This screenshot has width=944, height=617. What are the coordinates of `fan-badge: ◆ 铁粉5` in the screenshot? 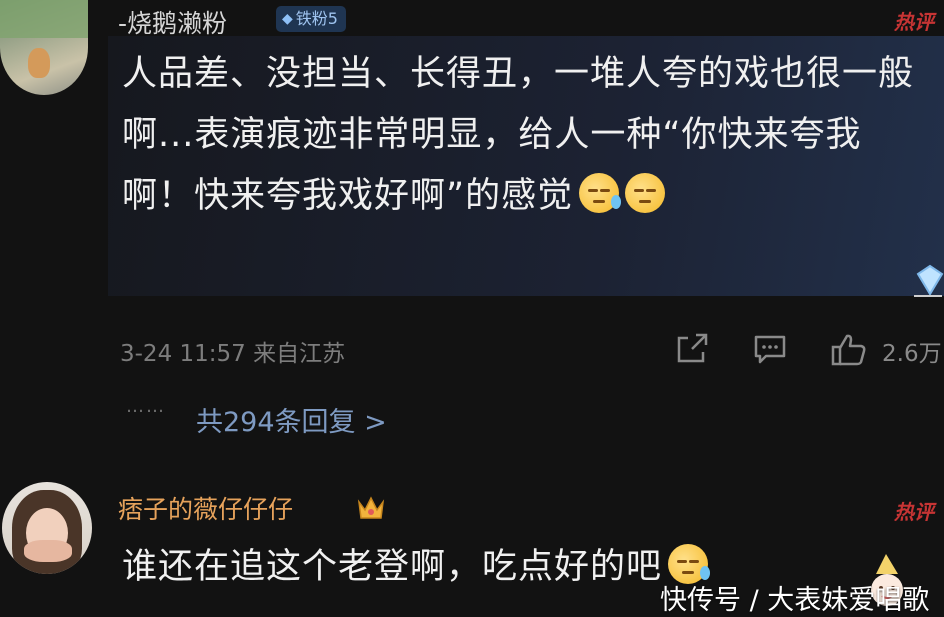 It's located at (311, 19).